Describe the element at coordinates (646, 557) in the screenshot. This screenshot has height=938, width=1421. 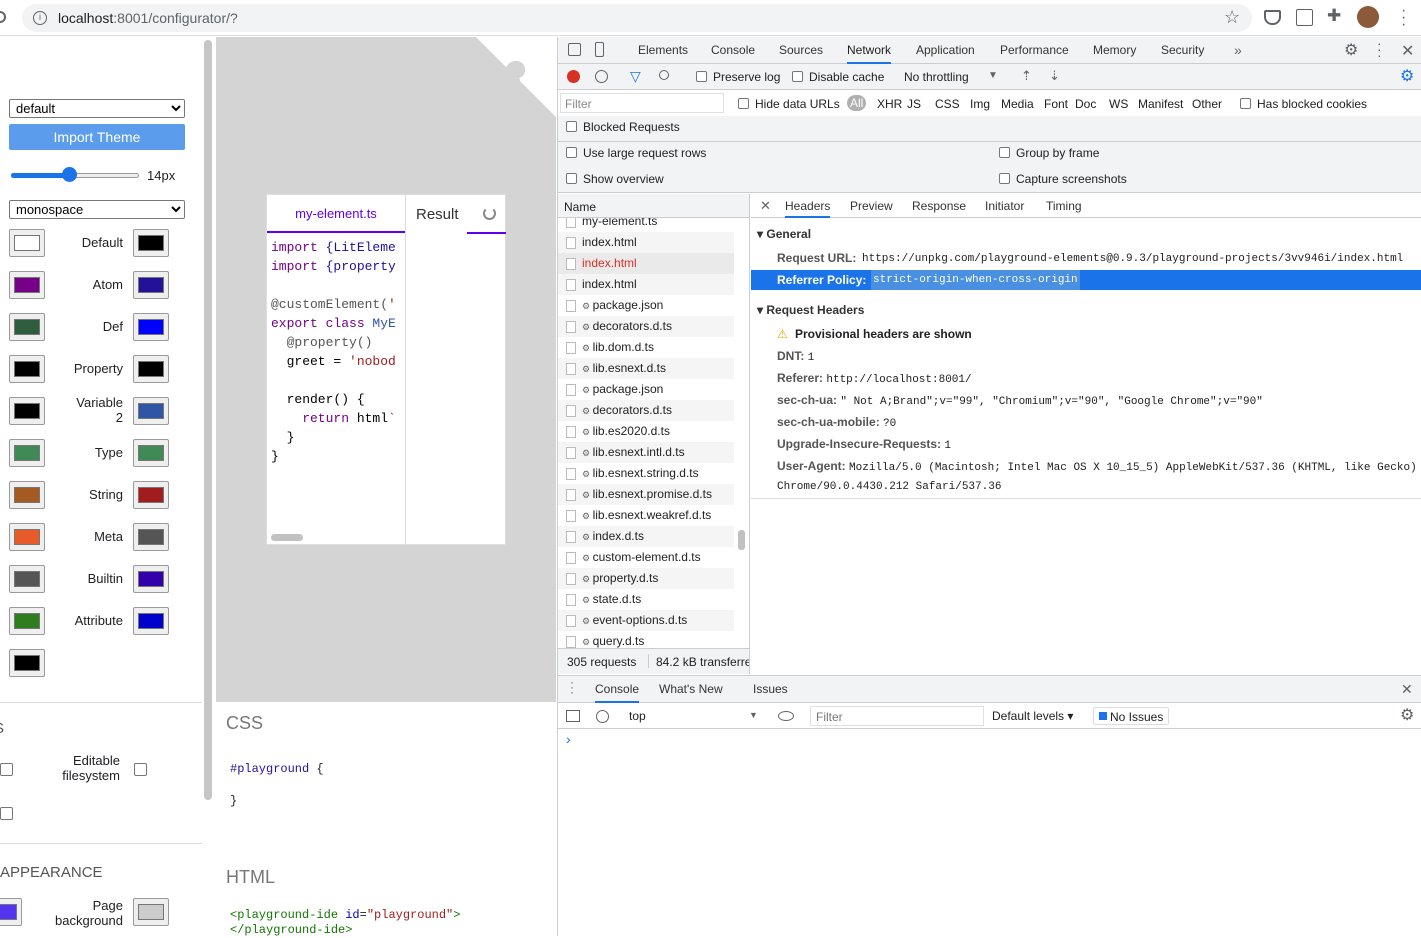
I see `request-row: ⚙ custom-element.d.ts` at that location.